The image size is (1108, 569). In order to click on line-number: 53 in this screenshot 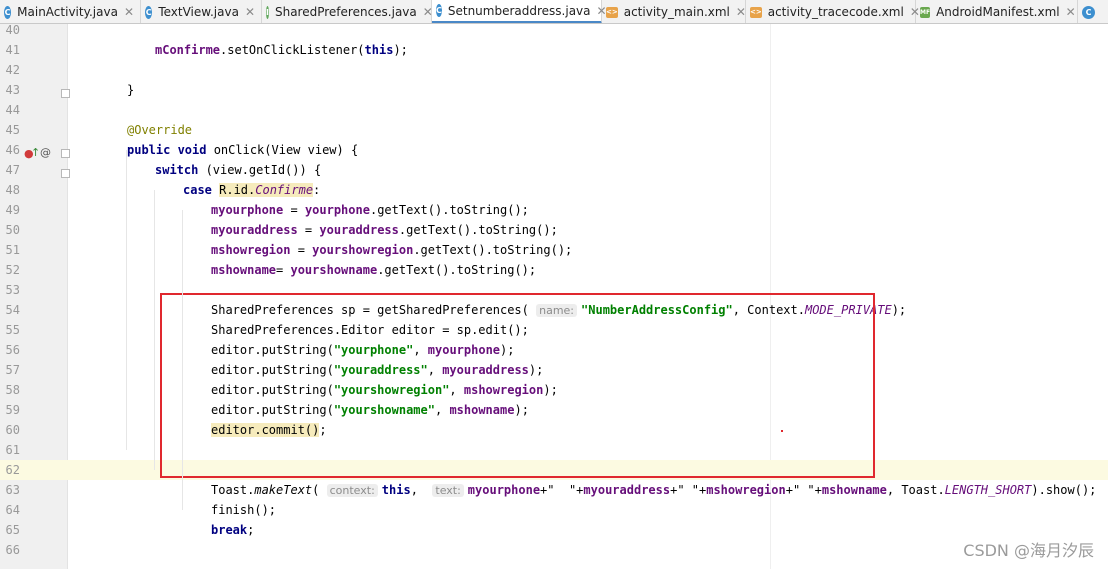, I will do `click(12, 290)`.